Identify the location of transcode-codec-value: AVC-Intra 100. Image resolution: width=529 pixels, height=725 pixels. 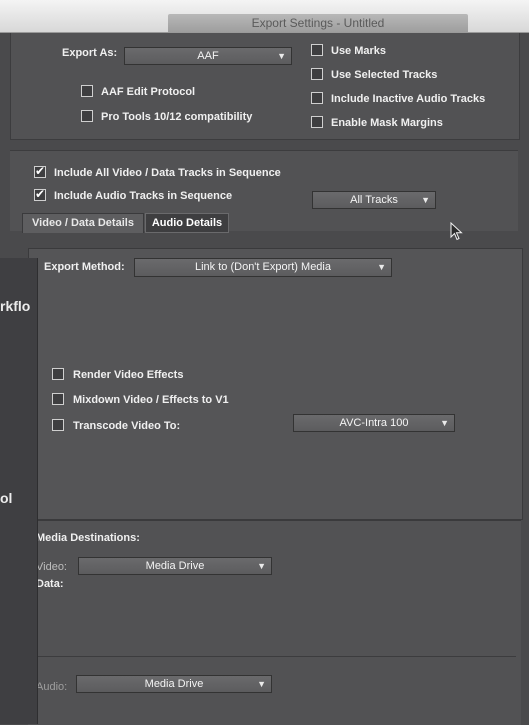
(374, 423).